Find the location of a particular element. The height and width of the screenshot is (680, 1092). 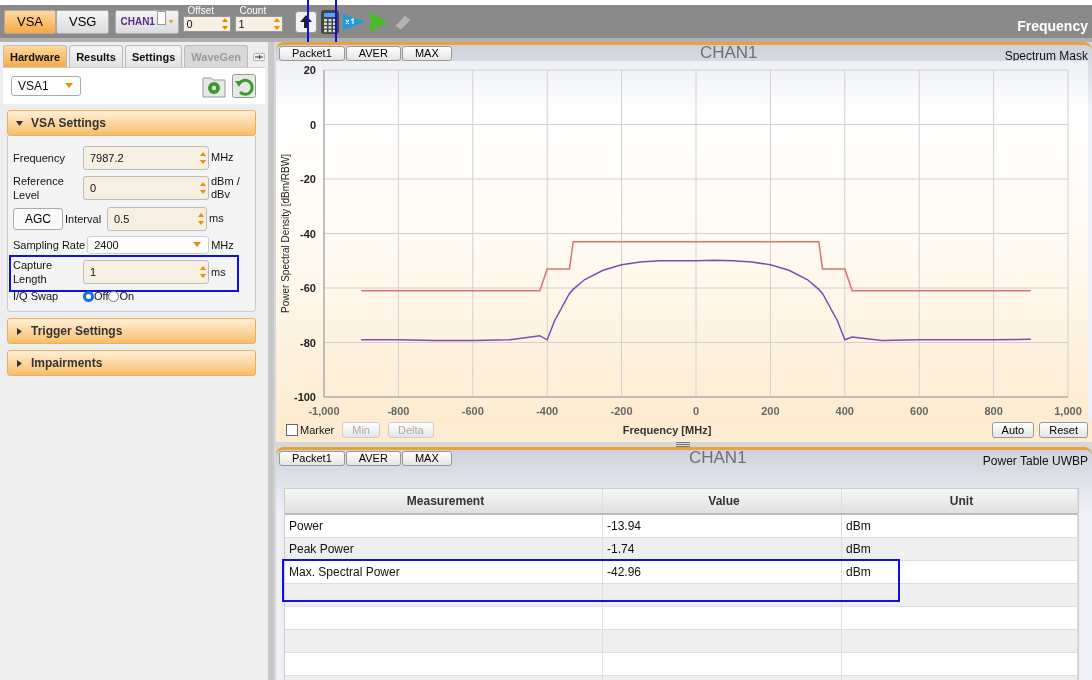

y-tick-label: 20 is located at coordinates (309, 70).